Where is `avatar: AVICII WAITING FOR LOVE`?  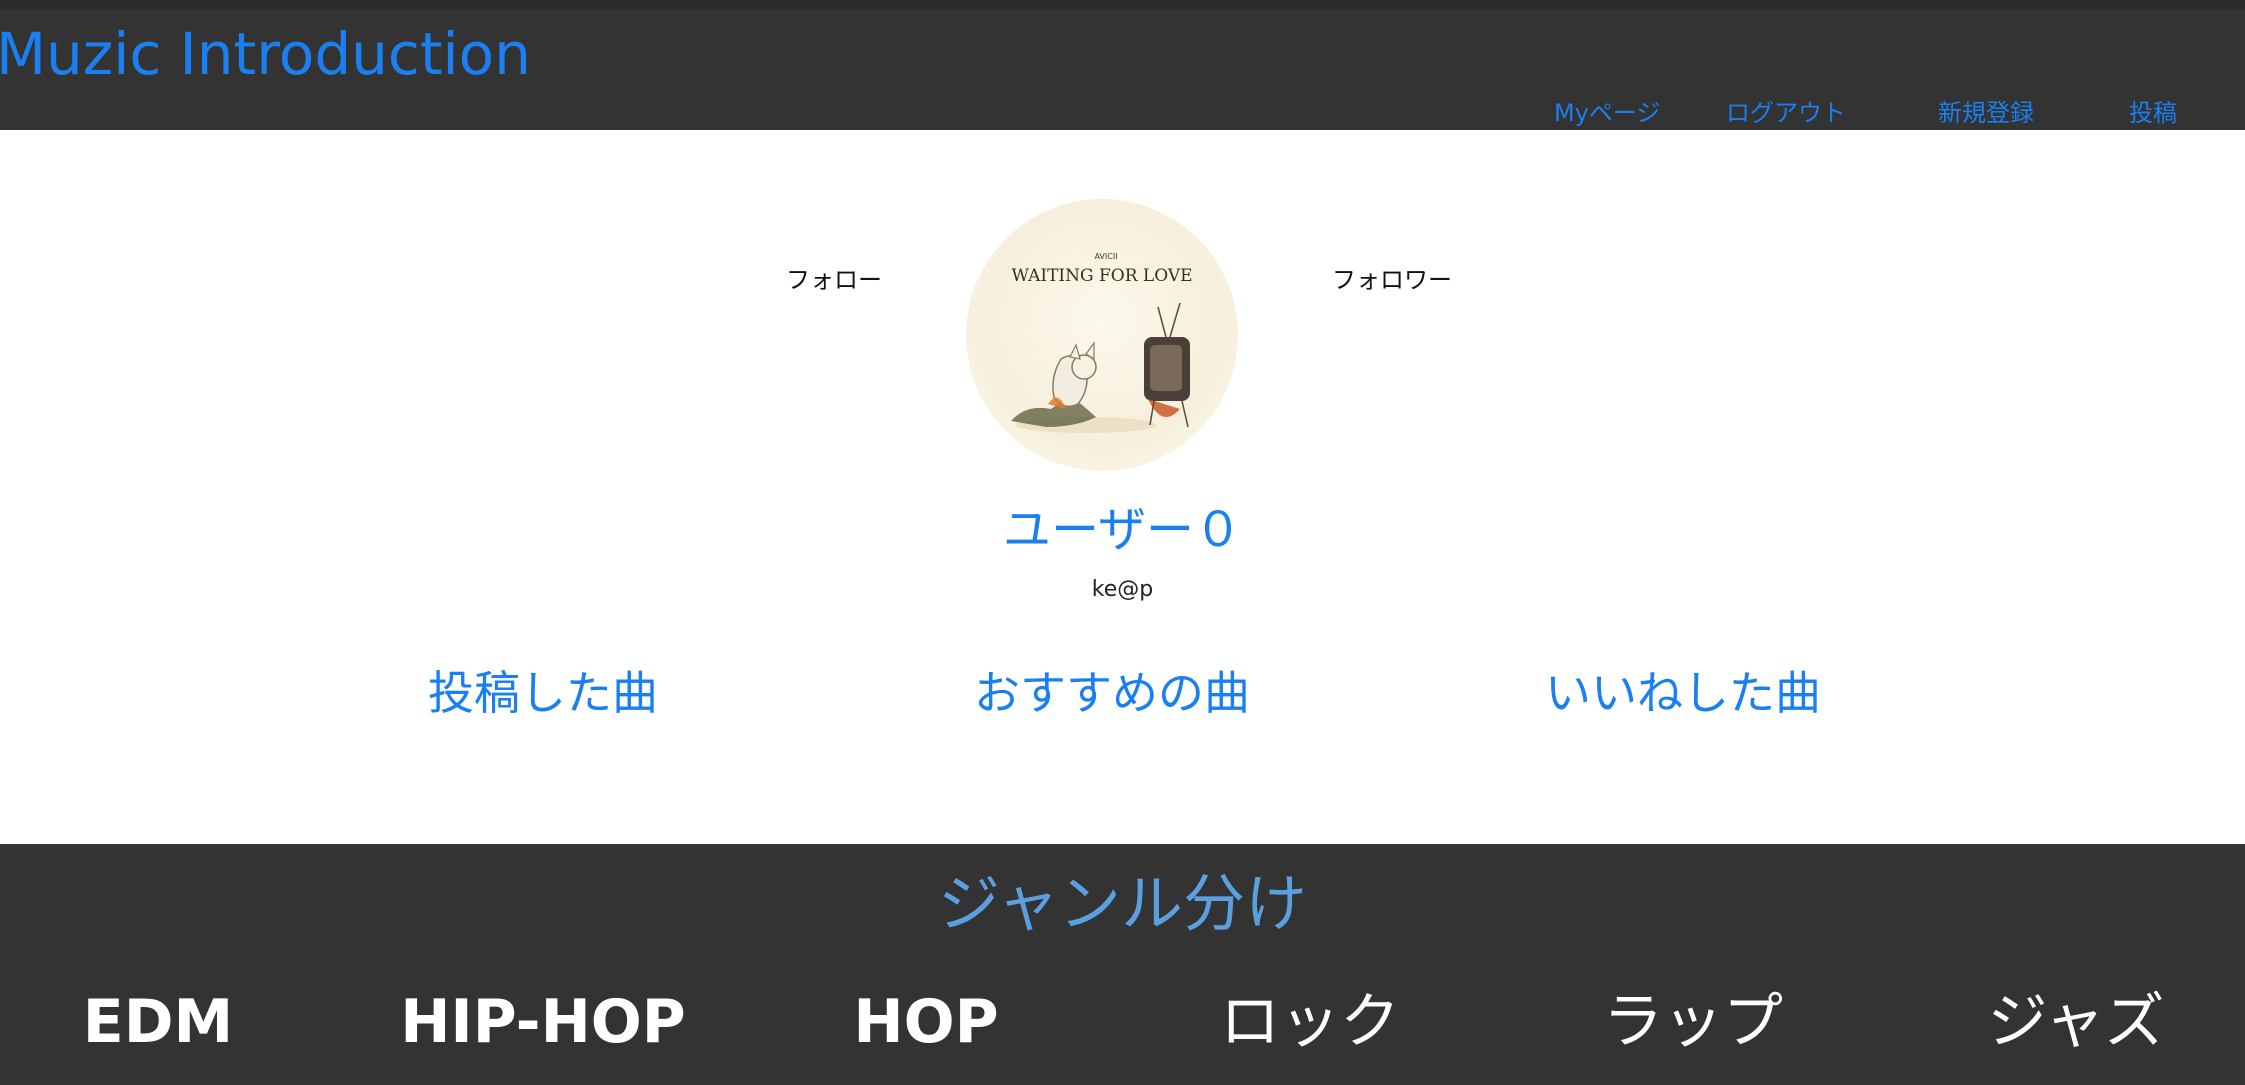 avatar: AVICII WAITING FOR LOVE is located at coordinates (1102, 335).